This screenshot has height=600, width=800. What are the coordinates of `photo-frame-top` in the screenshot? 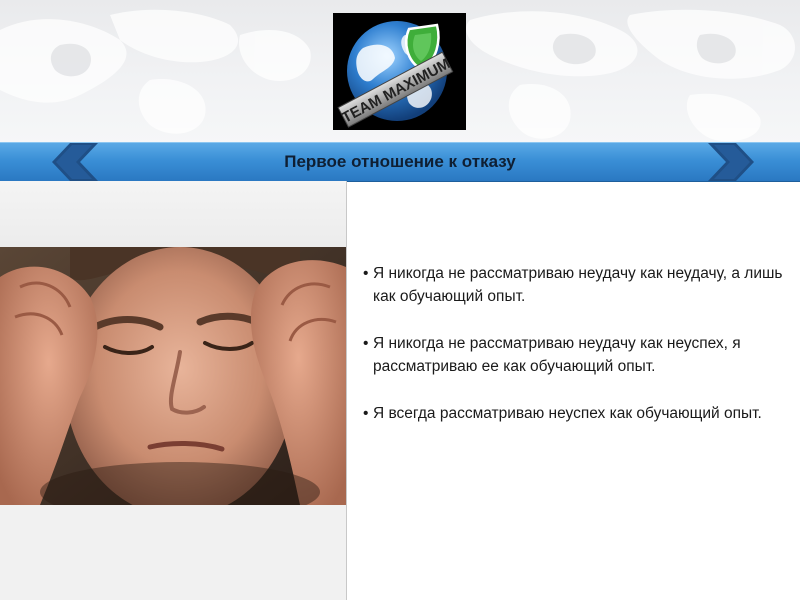 It's located at (173, 214).